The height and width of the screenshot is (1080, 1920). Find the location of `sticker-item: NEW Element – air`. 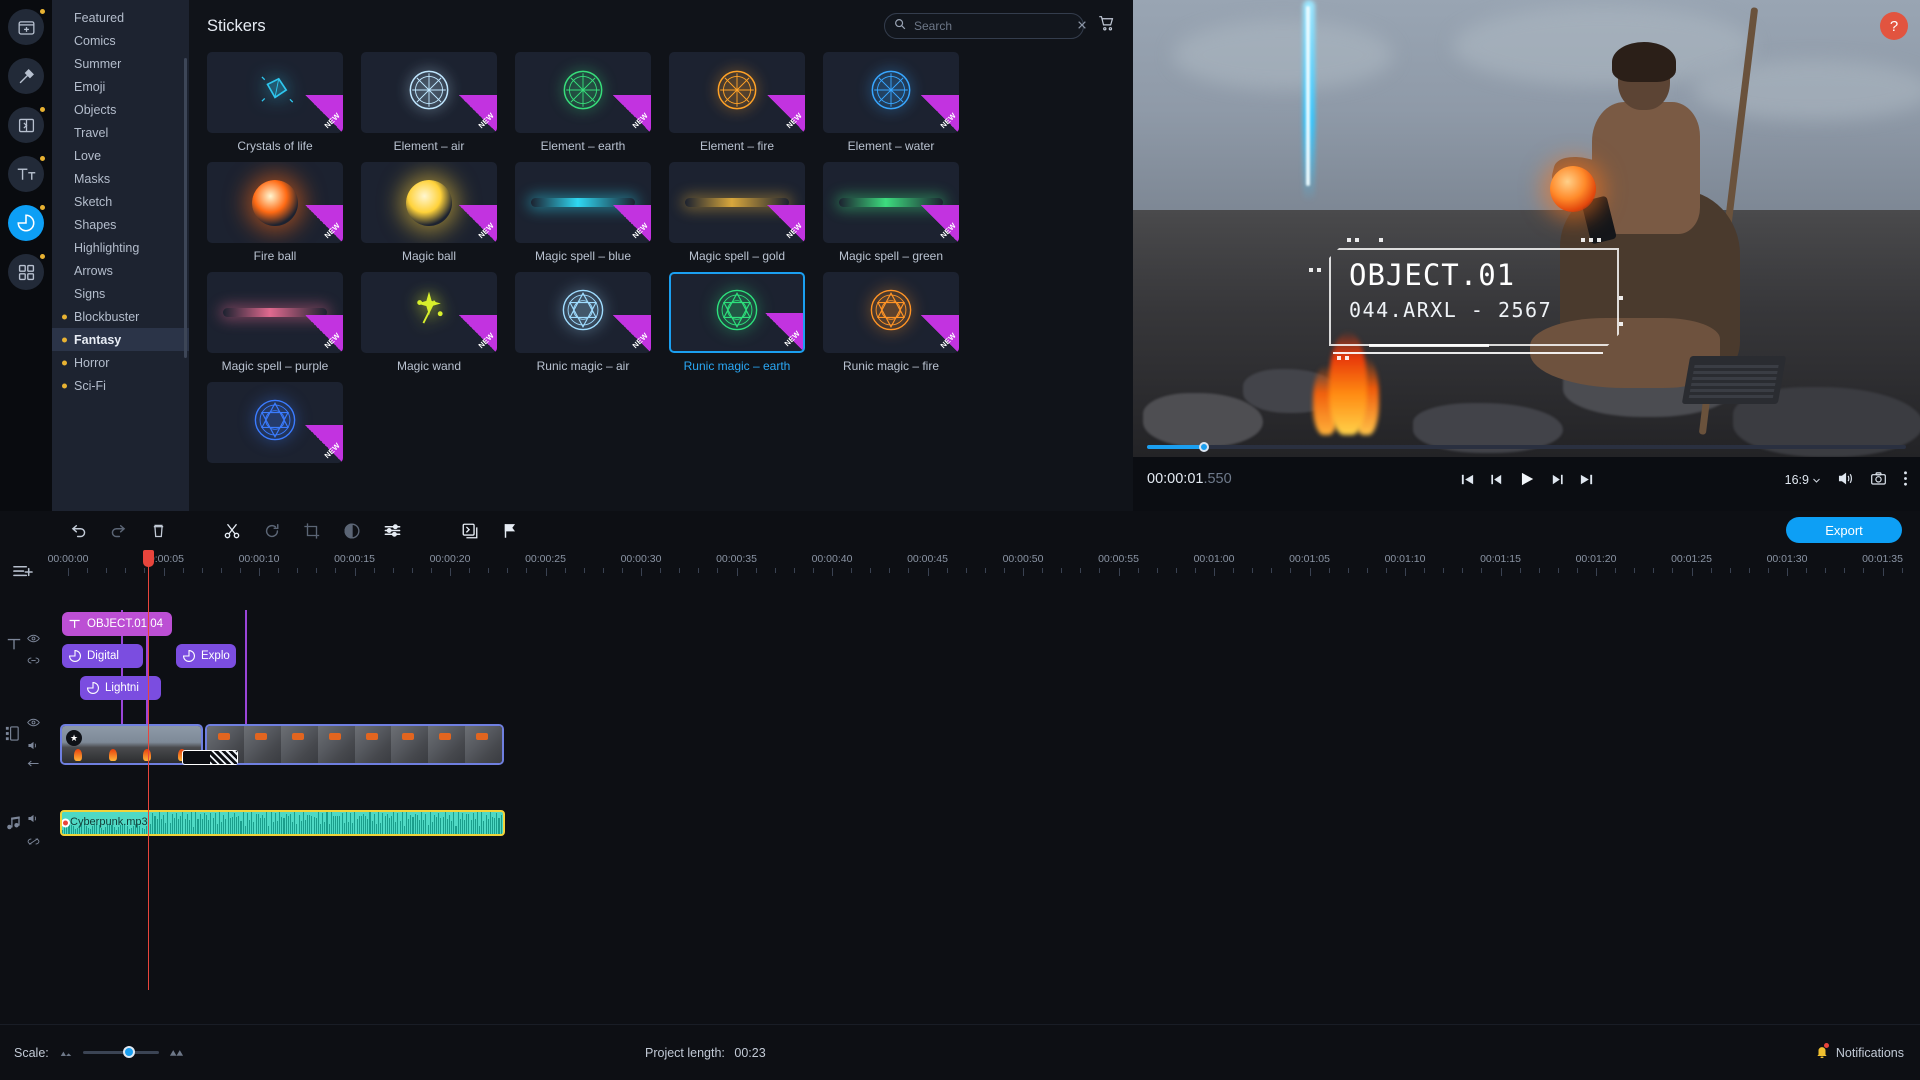

sticker-item: NEW Element – air is located at coordinates (438, 102).